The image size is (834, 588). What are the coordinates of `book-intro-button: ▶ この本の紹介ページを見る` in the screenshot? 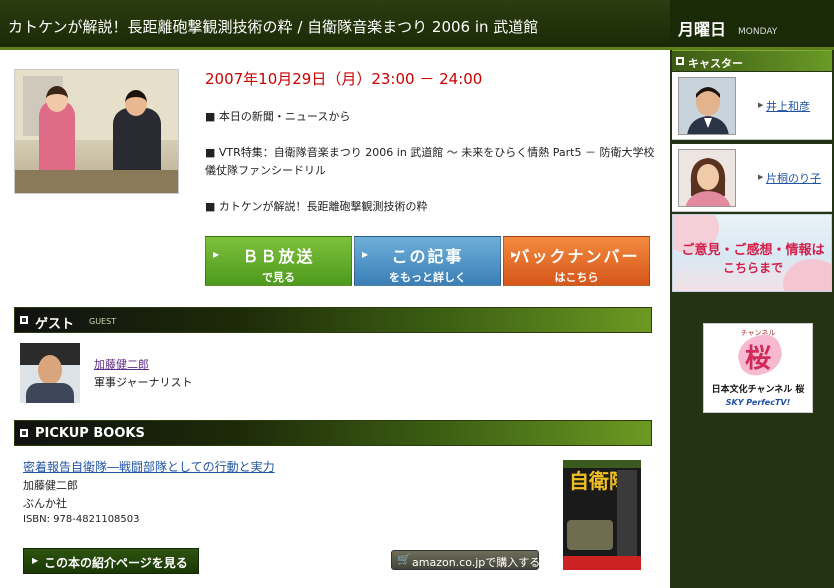 It's located at (111, 561).